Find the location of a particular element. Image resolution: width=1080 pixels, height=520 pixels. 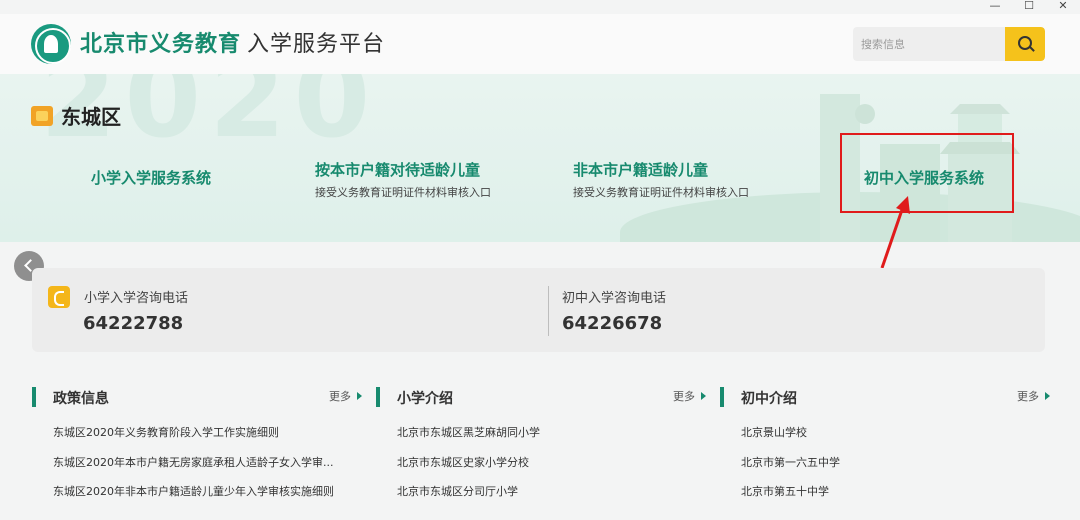

site-header: 北京市义务教育 入学服务平台 is located at coordinates (540, 44).